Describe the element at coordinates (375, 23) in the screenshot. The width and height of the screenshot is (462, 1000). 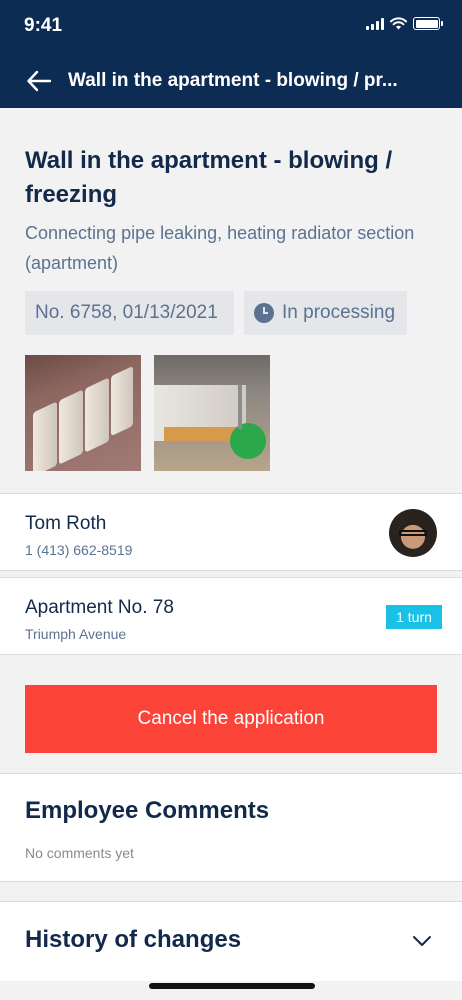
I see `cellular-signal-icon` at that location.